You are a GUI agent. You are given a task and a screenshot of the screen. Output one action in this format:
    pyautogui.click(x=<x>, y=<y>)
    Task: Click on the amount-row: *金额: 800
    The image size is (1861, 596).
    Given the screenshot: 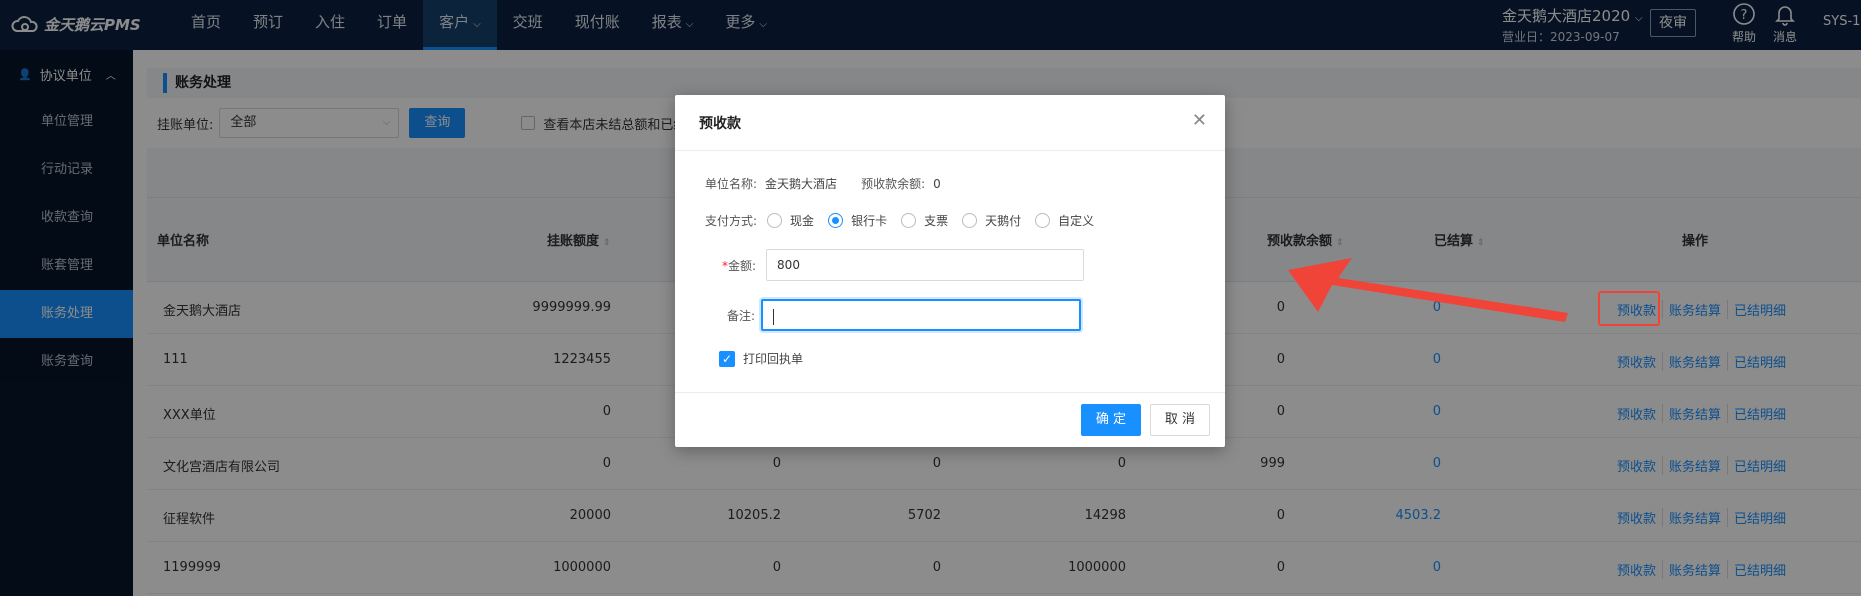 What is the action you would take?
    pyautogui.click(x=903, y=265)
    